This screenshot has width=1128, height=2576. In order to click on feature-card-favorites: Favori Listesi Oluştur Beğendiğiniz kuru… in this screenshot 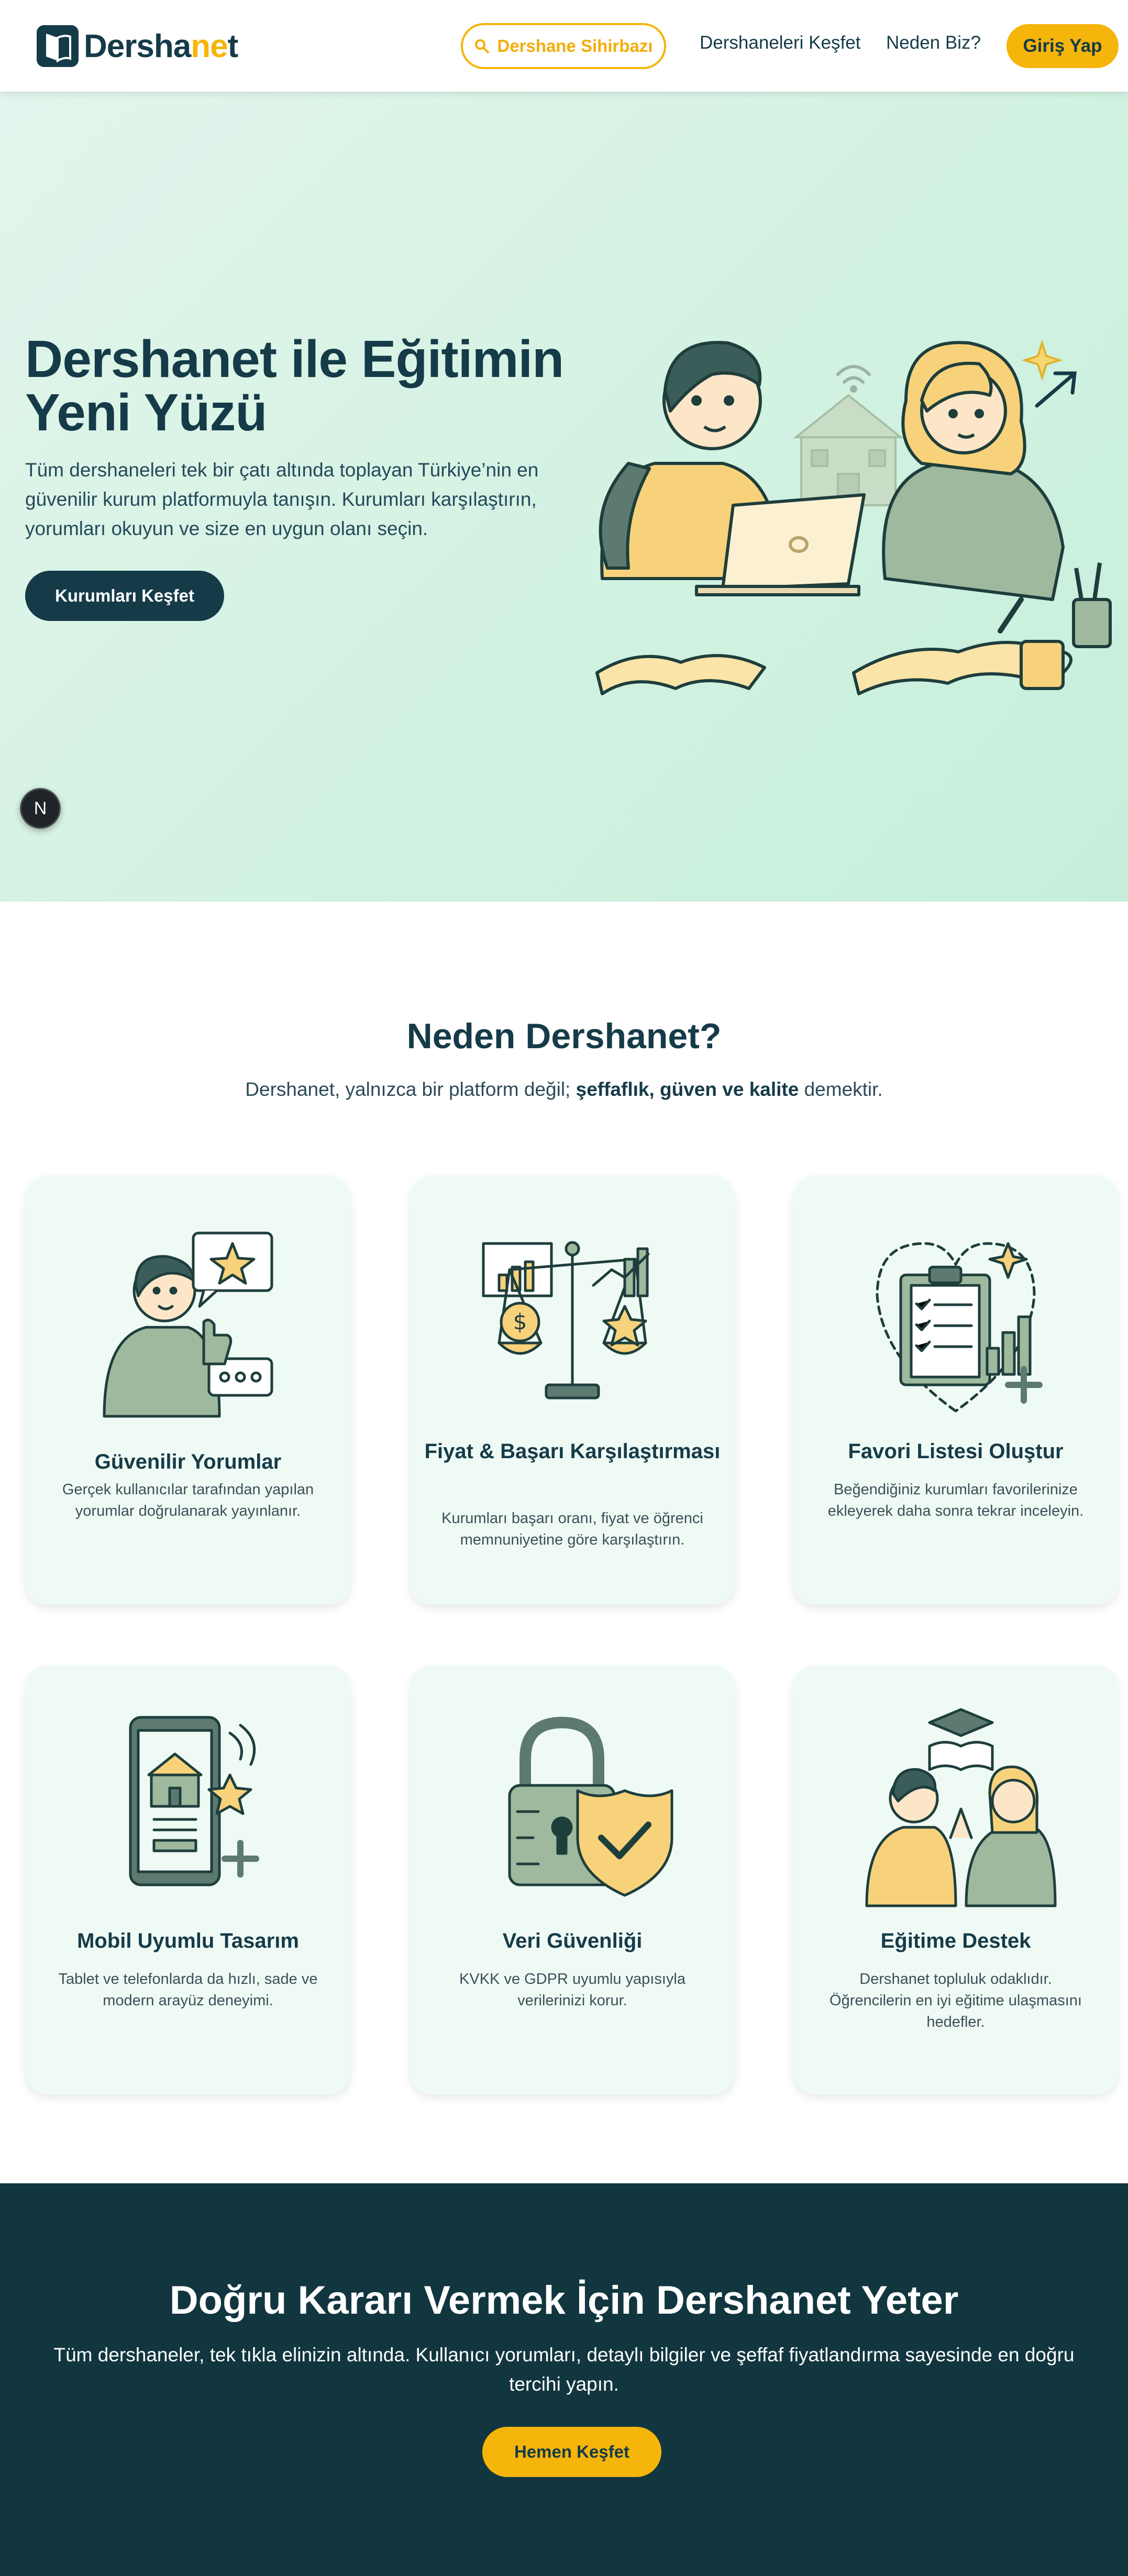, I will do `click(956, 1390)`.